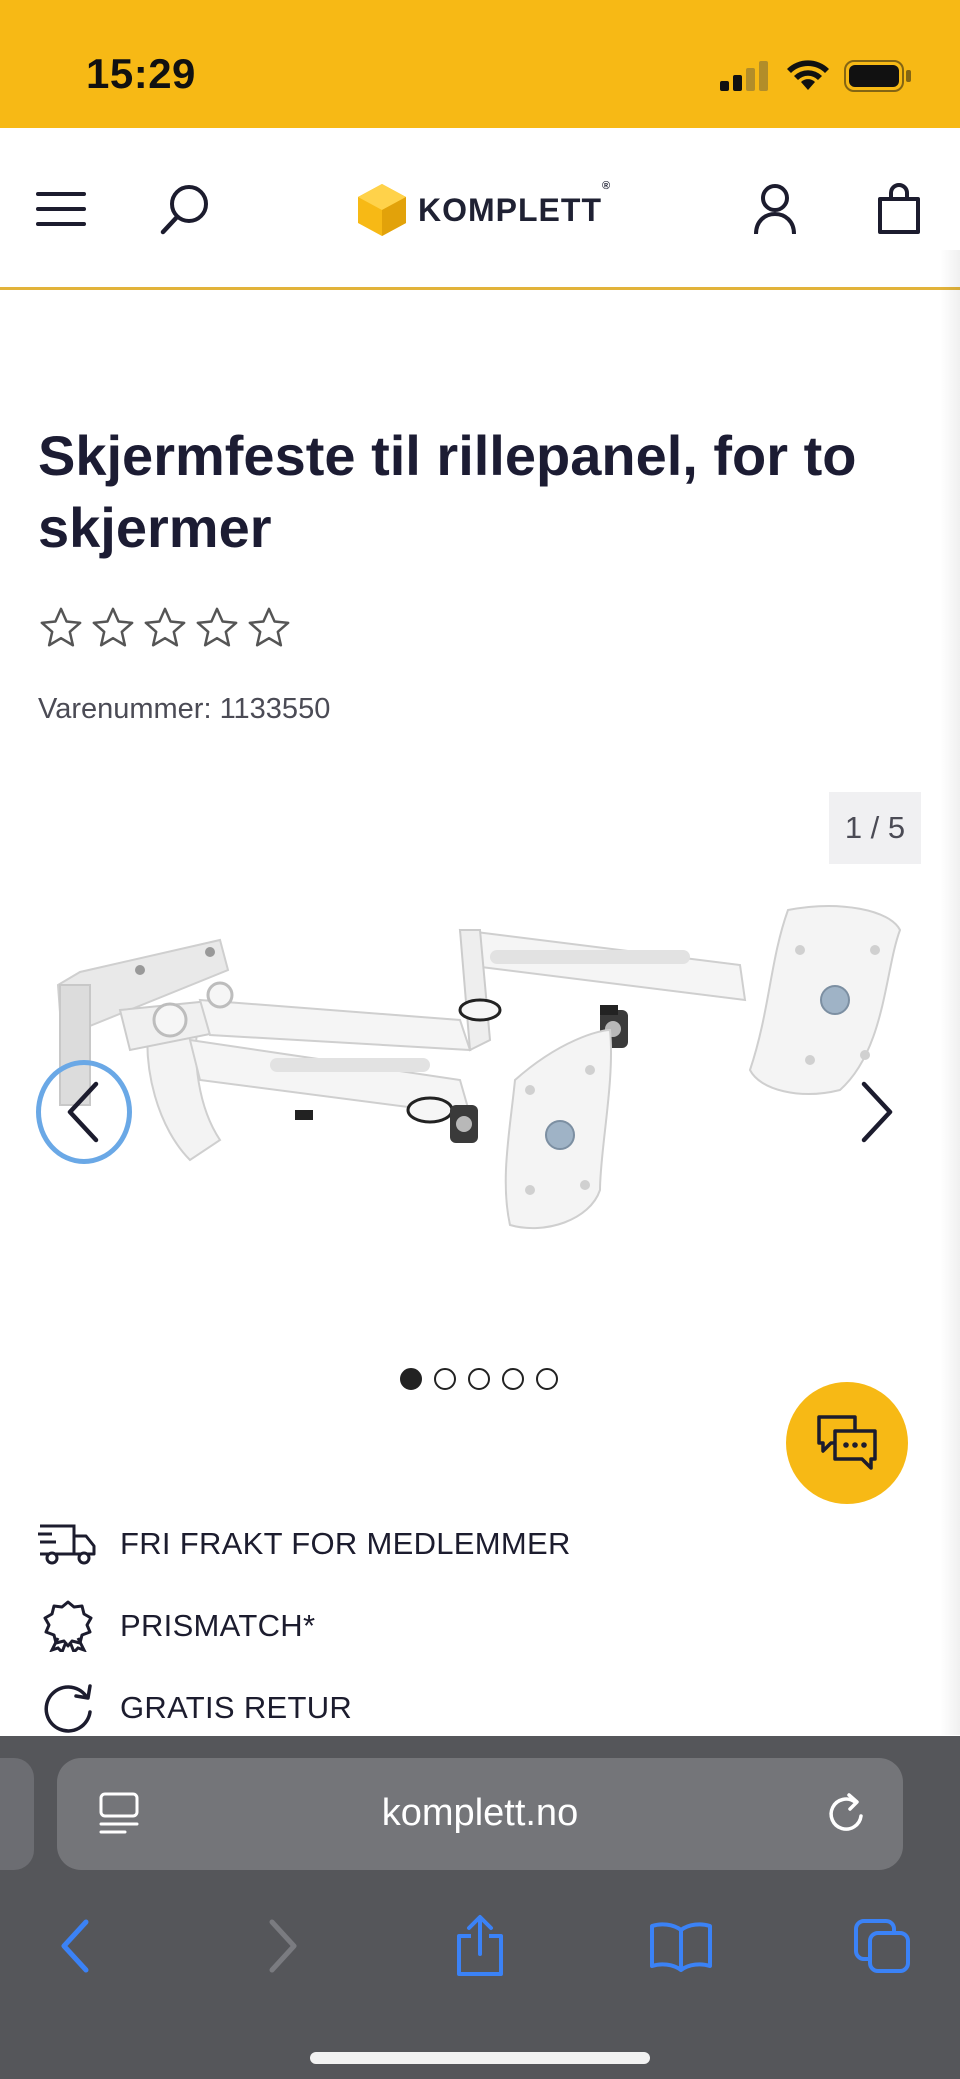 Image resolution: width=960 pixels, height=2079 pixels. I want to click on search-icon, so click(184, 210).